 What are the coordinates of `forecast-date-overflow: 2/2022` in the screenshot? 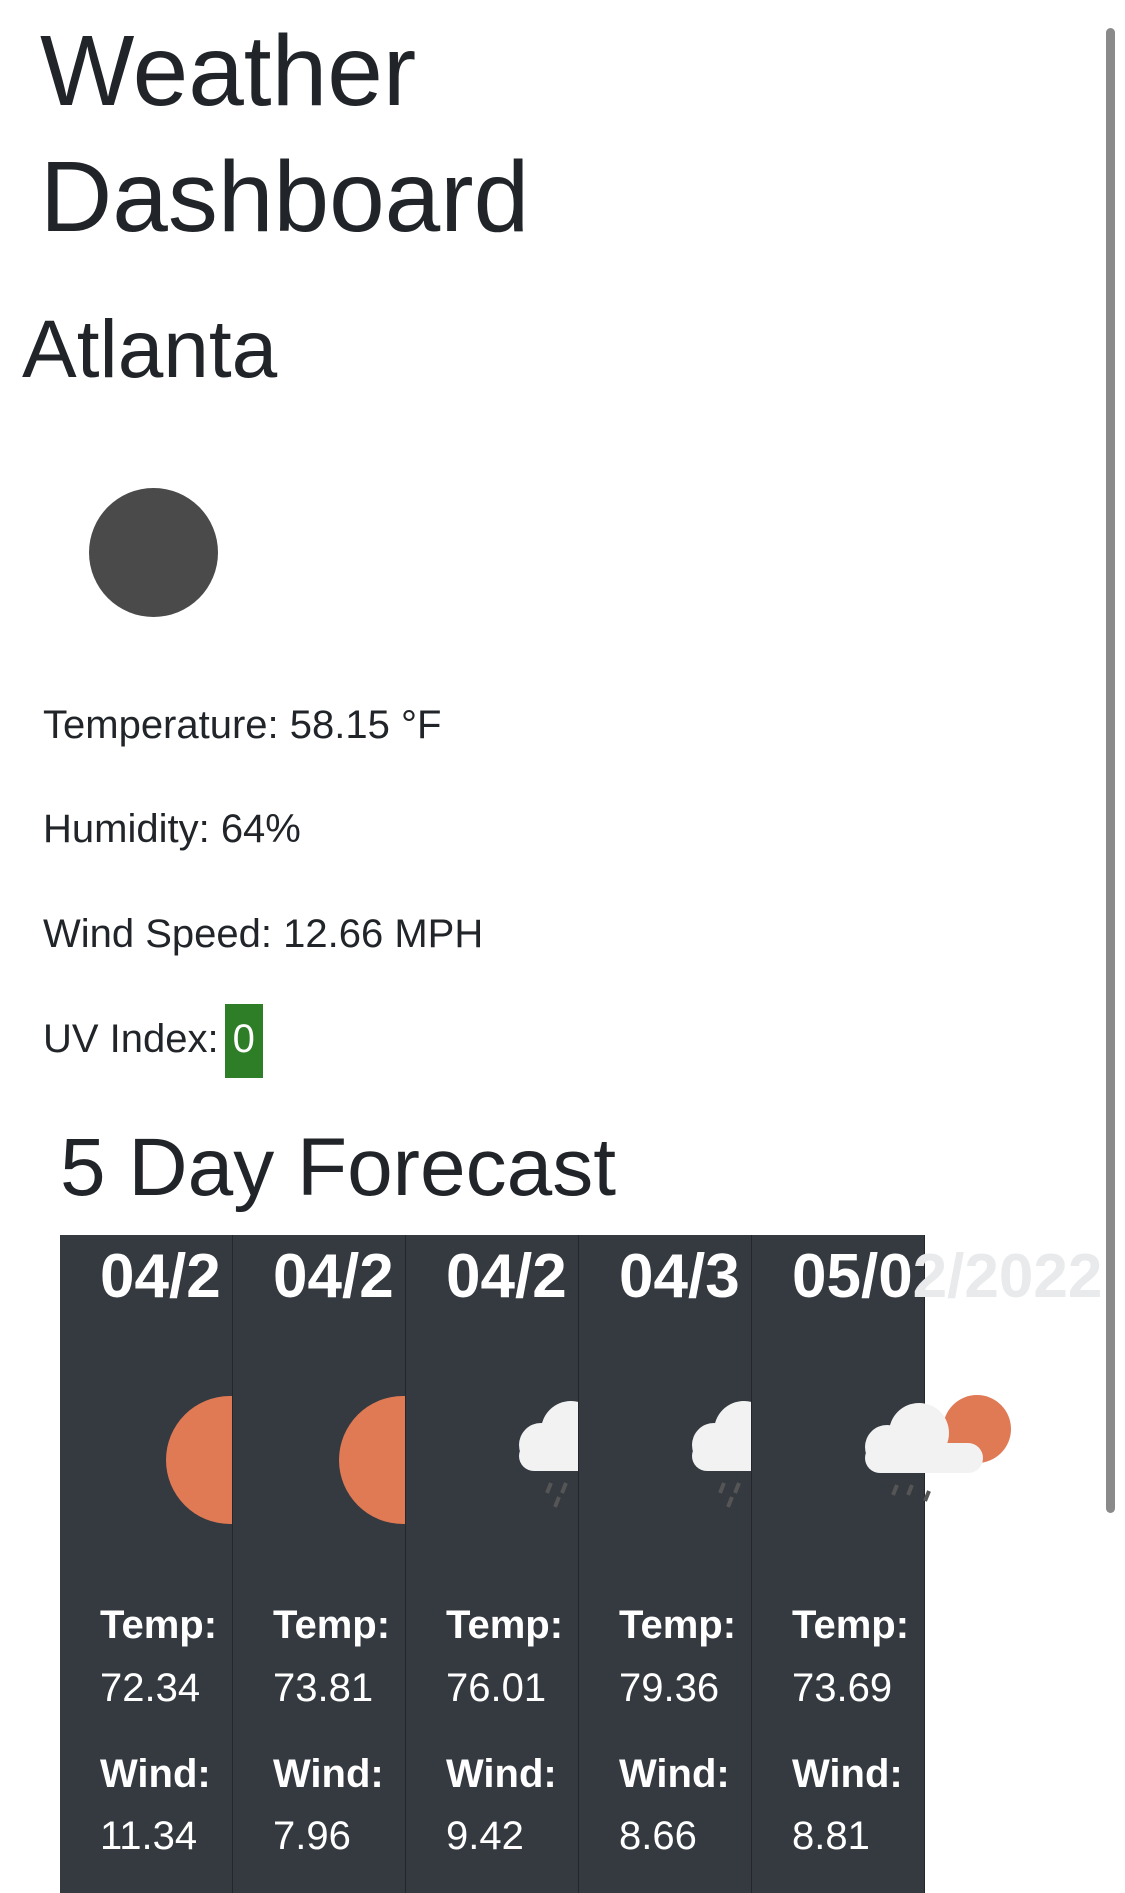 It's located at (1007, 1276).